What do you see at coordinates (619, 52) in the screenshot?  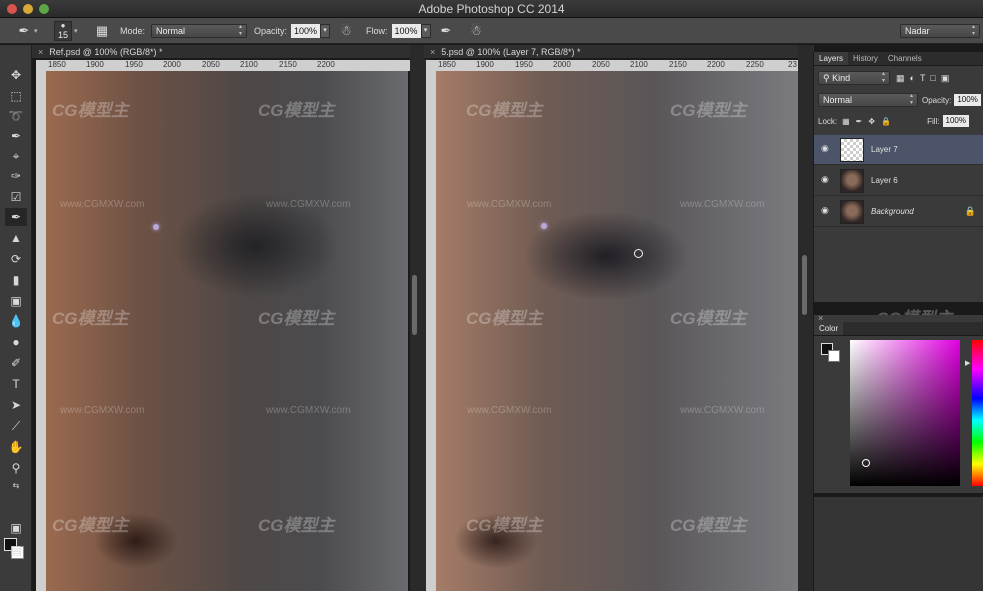 I see `tab-5-document: × 5.psd @ 100% (Layer 7, RGB/8*) *` at bounding box center [619, 52].